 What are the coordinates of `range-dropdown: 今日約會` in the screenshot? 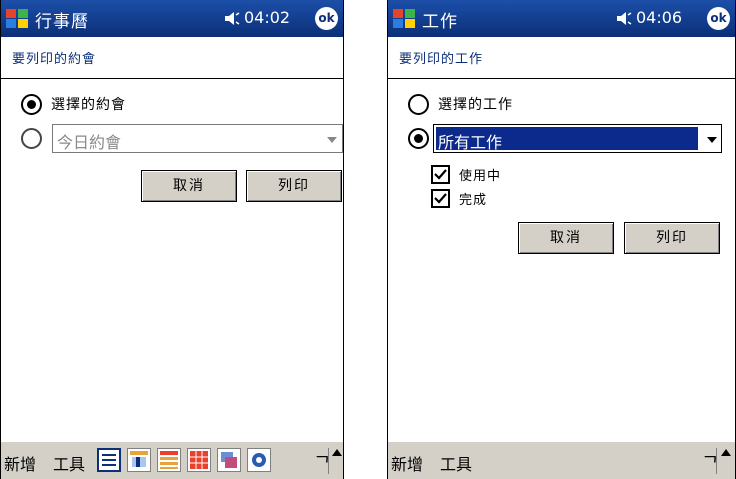 It's located at (197, 138).